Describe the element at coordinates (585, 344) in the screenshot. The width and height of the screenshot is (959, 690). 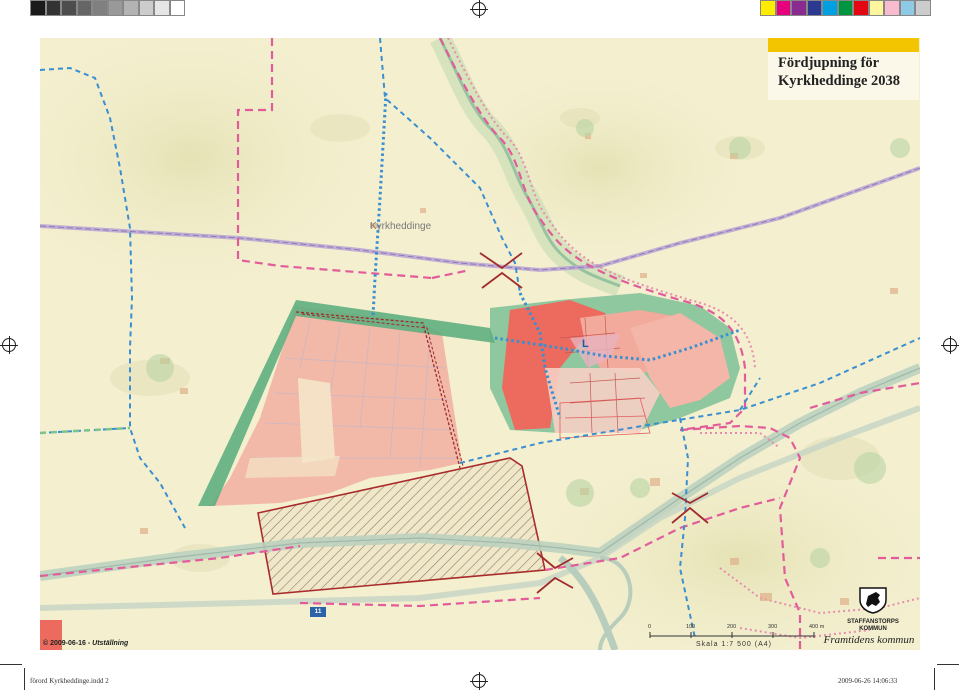
I see `area-letter-label: L` at that location.